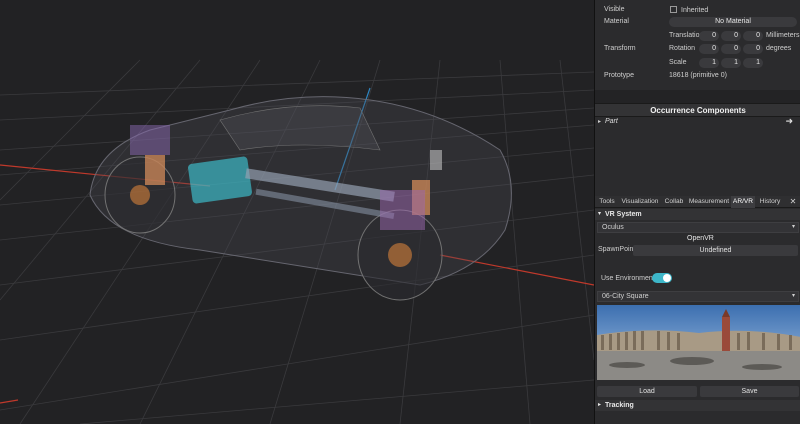 This screenshot has height=424, width=800. Describe the element at coordinates (619, 405) in the screenshot. I see `tracking-label: Tracking` at that location.